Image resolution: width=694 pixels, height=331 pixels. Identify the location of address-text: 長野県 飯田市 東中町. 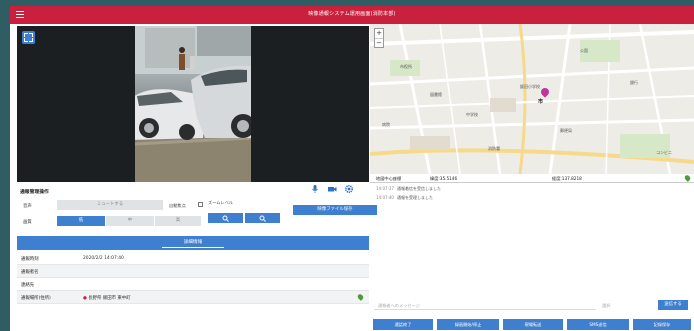
(109, 298).